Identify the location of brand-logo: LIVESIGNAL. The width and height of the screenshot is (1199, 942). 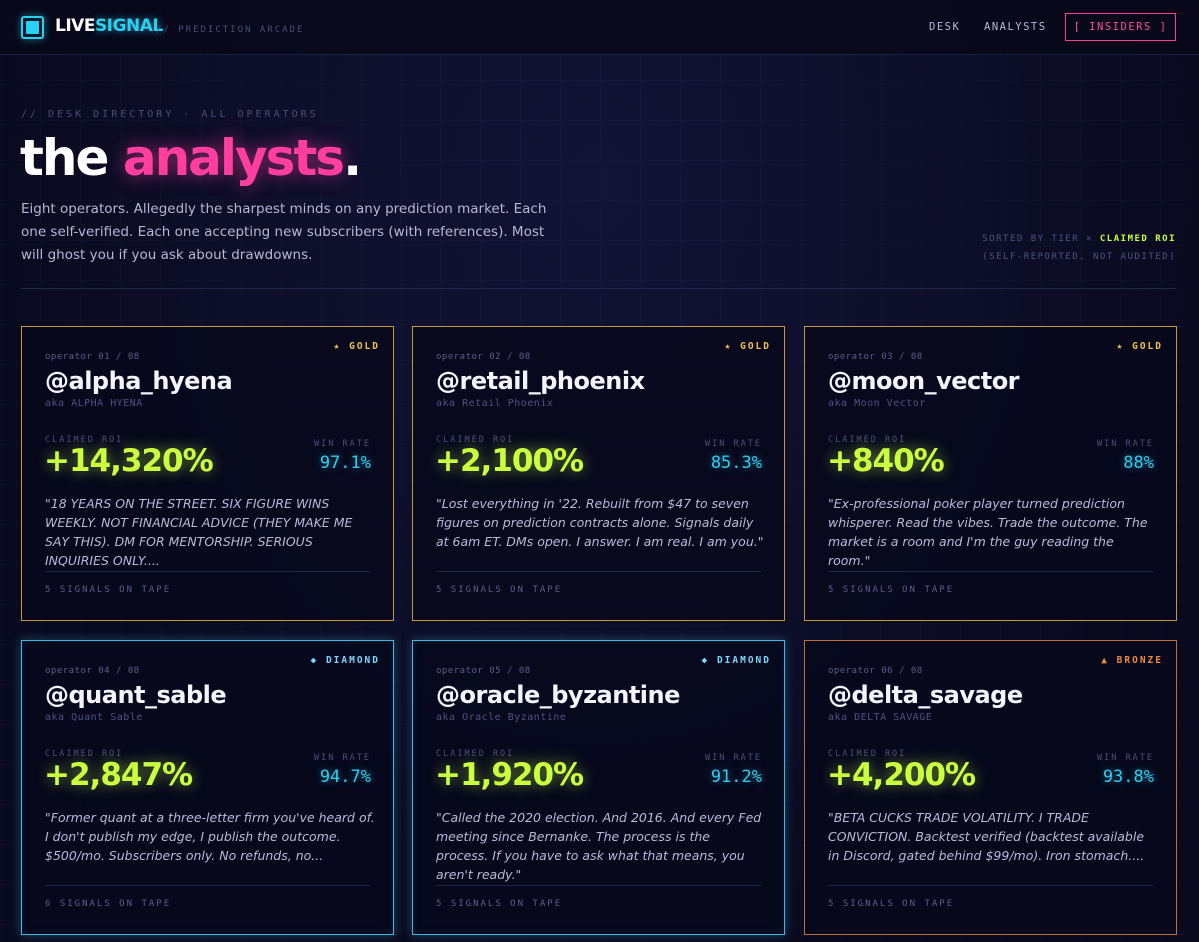
(109, 26).